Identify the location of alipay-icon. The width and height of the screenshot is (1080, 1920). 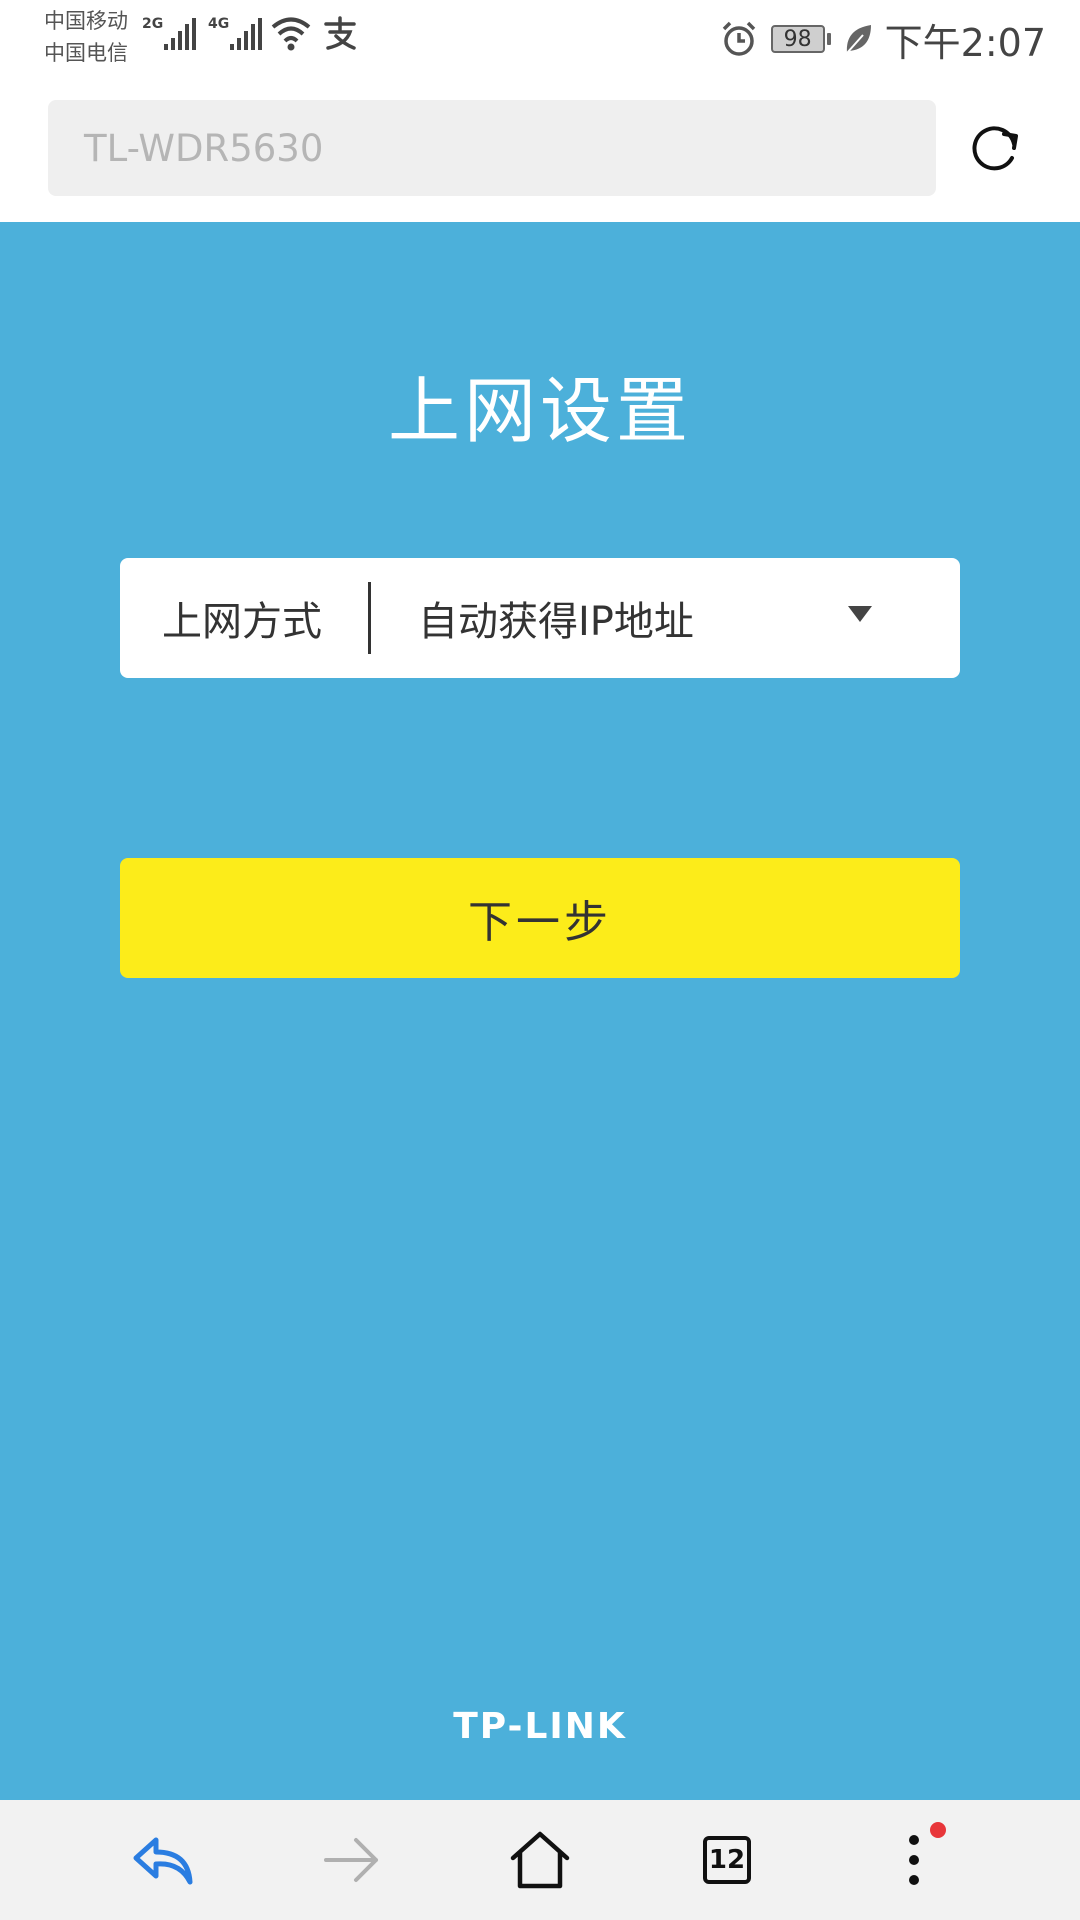
(340, 33).